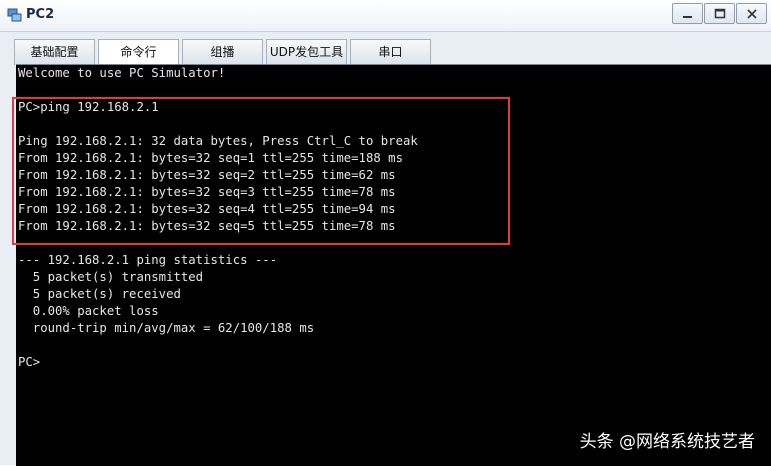  I want to click on pc-app-icon, so click(15, 15).